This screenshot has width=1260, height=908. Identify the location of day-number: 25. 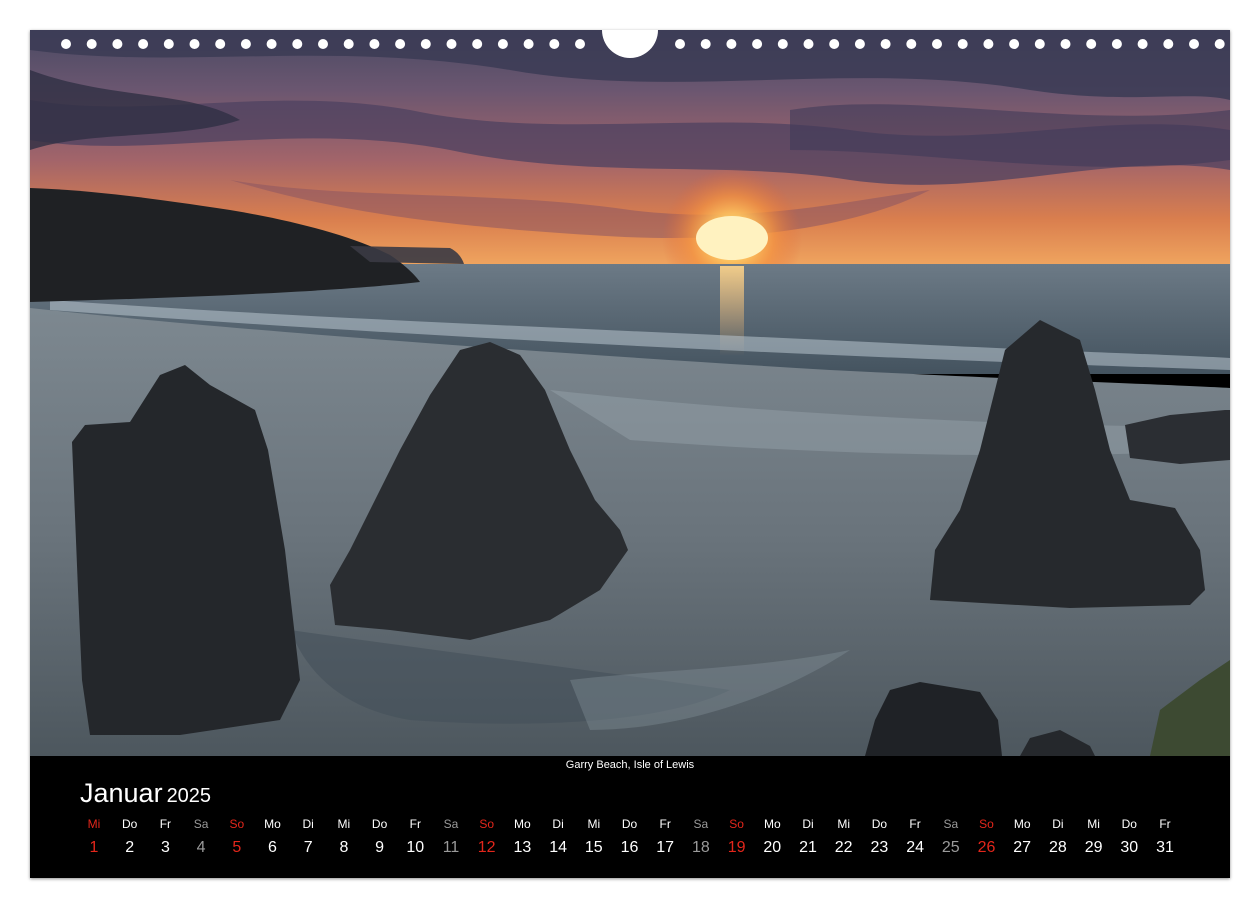
(950, 847).